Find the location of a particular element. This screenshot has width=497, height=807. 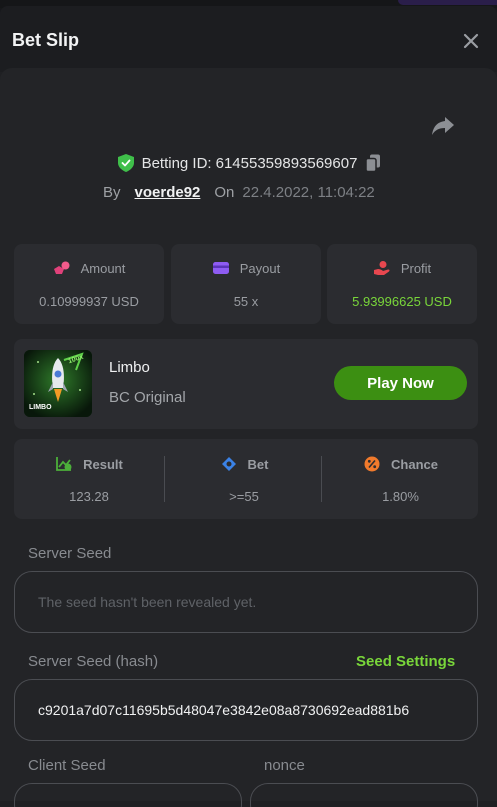

client-seed-field is located at coordinates (128, 795).